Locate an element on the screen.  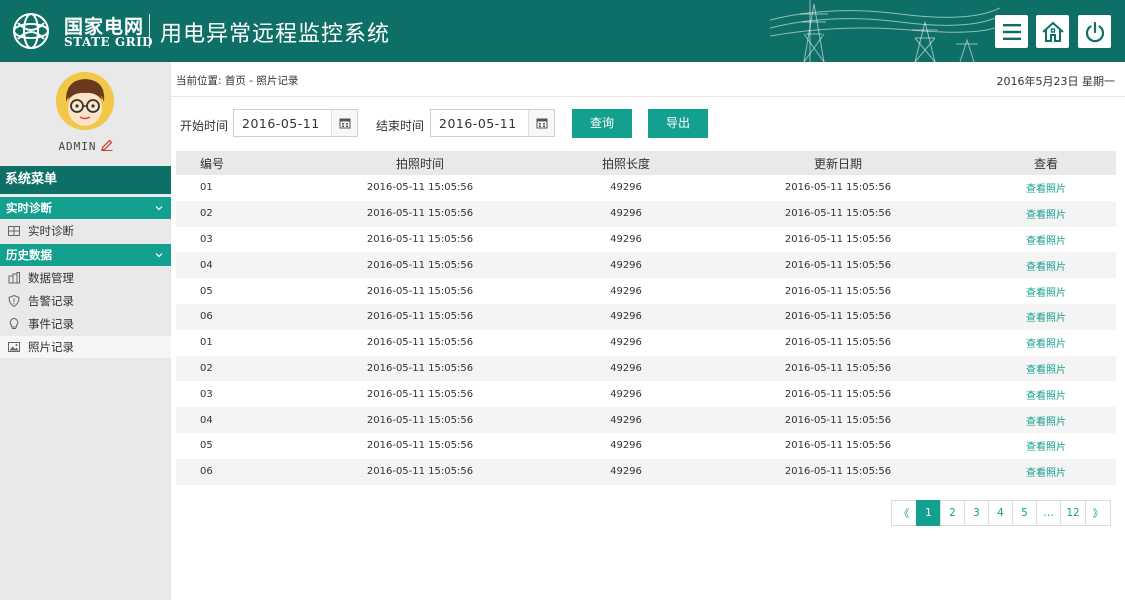
pagination-page-5: 5 is located at coordinates (1024, 513).